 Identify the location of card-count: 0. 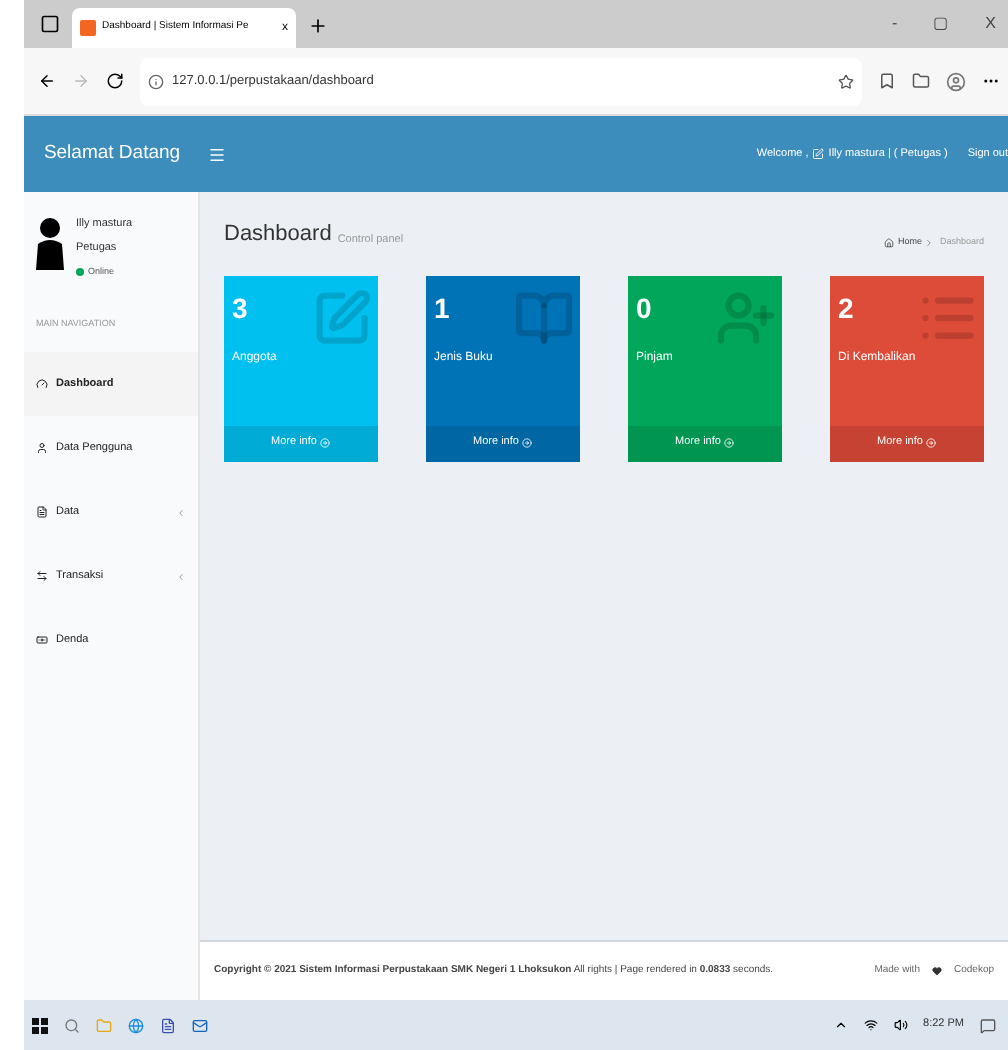
(644, 308).